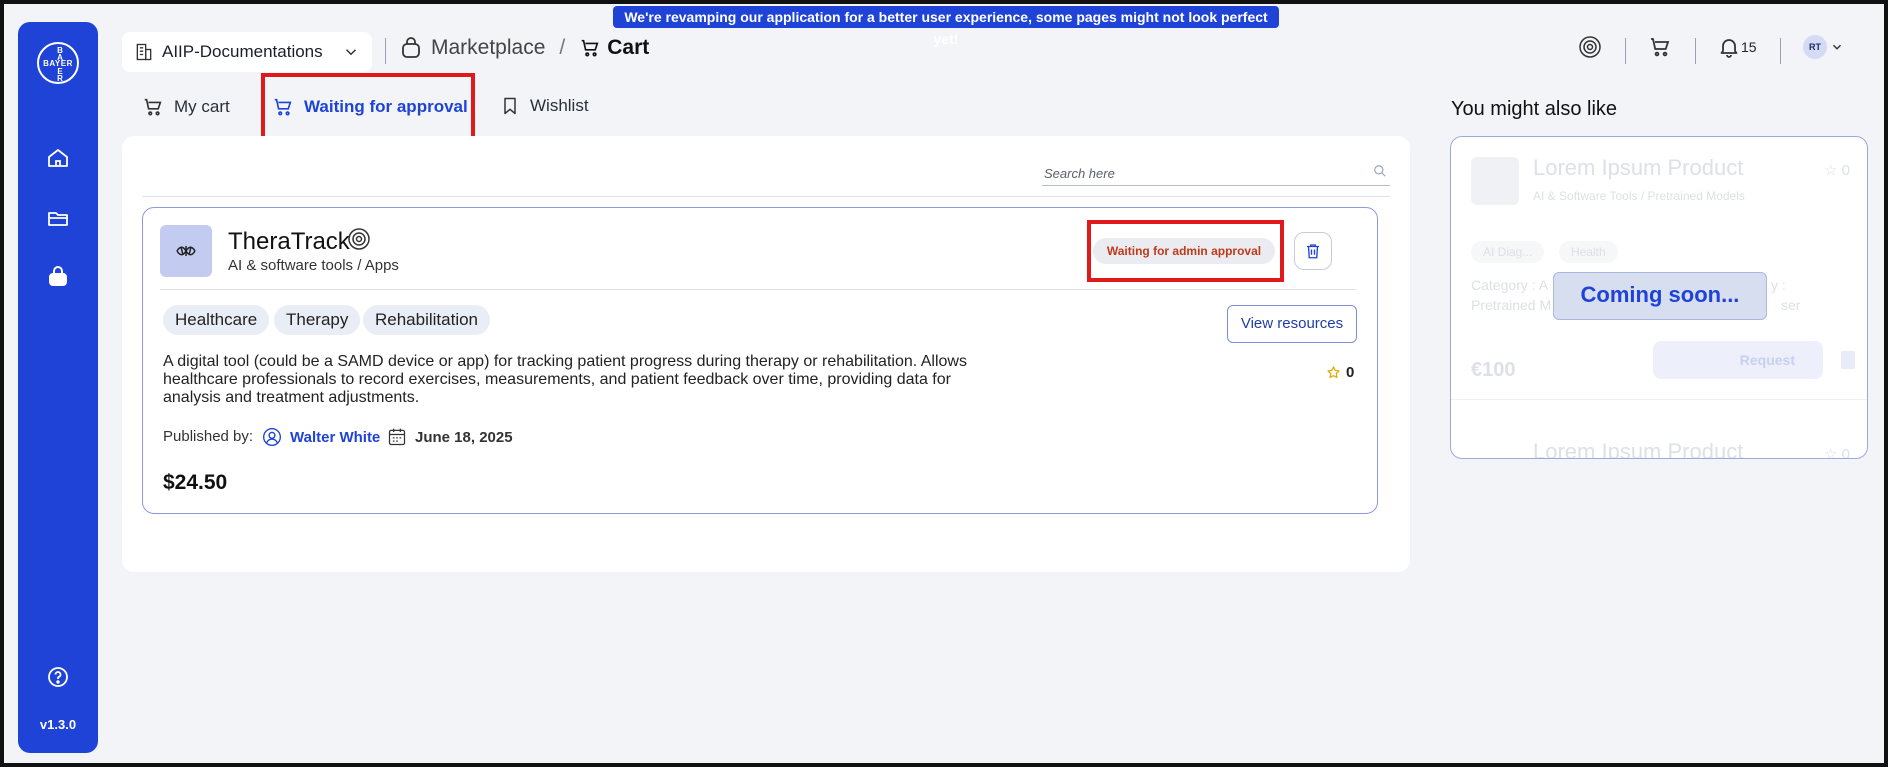 This screenshot has height=767, width=1888. What do you see at coordinates (1333, 372) in the screenshot?
I see `star-icon` at bounding box center [1333, 372].